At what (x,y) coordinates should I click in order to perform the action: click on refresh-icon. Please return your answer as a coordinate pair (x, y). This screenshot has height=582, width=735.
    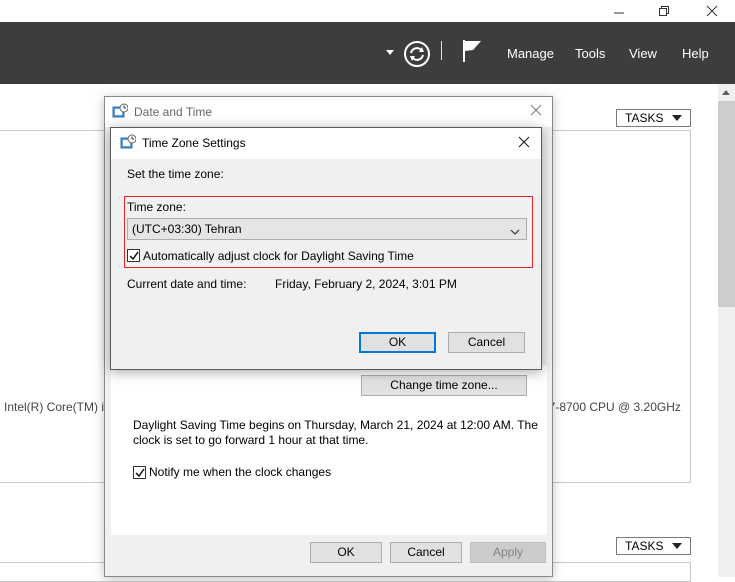
    Looking at the image, I should click on (417, 55).